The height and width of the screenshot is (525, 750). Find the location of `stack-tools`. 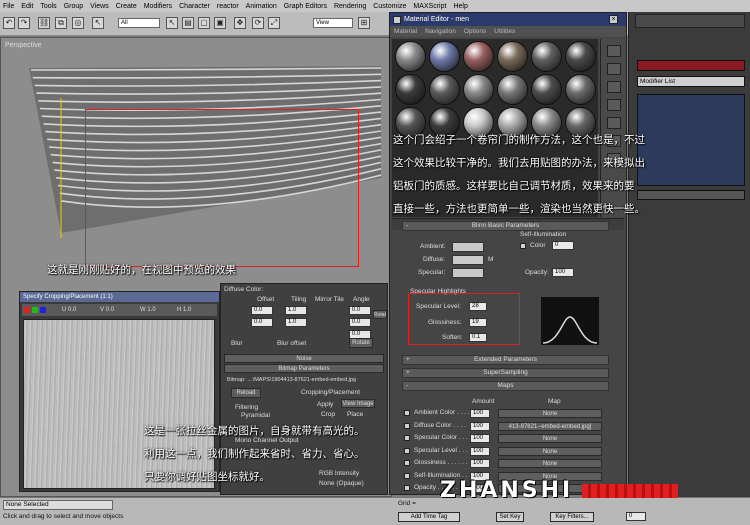

stack-tools is located at coordinates (691, 195).